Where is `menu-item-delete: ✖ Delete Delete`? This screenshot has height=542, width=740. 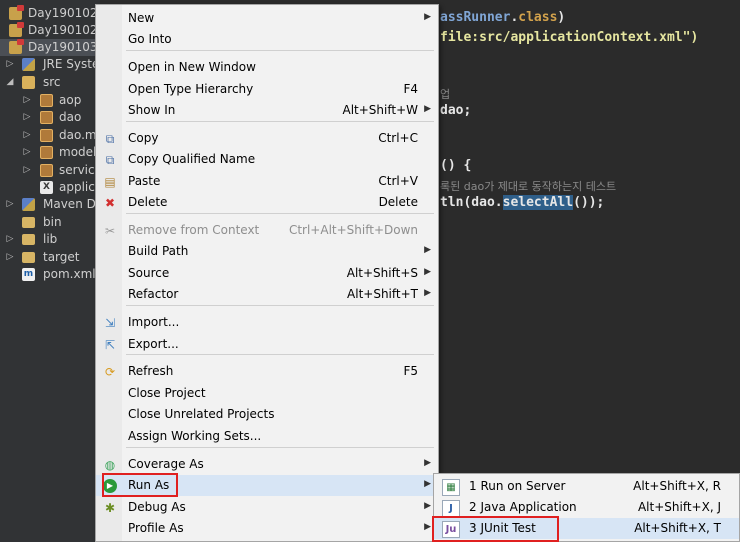 menu-item-delete: ✖ Delete Delete is located at coordinates (267, 202).